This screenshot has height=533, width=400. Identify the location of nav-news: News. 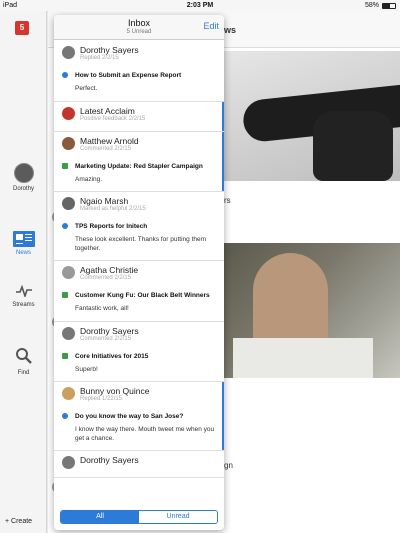
(23, 243).